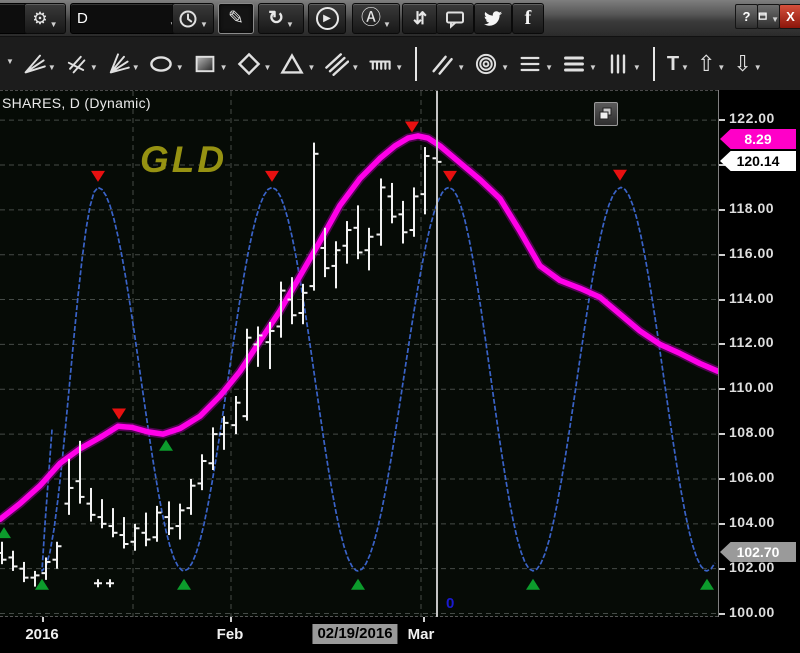 The width and height of the screenshot is (800, 653). I want to click on hidden-tool-partial: ▼, so click(9, 63).